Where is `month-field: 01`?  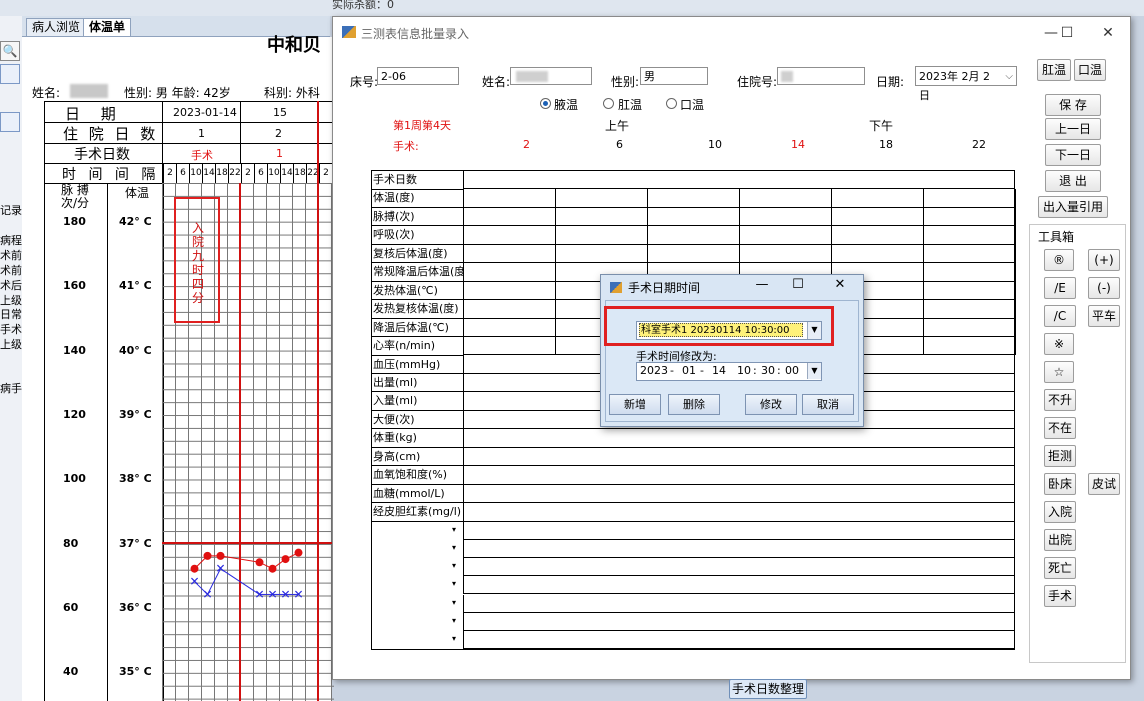 month-field: 01 is located at coordinates (689, 371).